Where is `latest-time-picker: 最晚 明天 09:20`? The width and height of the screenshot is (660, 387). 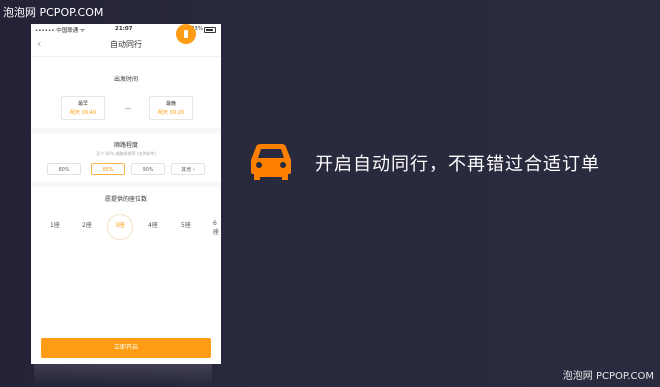 latest-time-picker: 最晚 明天 09:20 is located at coordinates (171, 108).